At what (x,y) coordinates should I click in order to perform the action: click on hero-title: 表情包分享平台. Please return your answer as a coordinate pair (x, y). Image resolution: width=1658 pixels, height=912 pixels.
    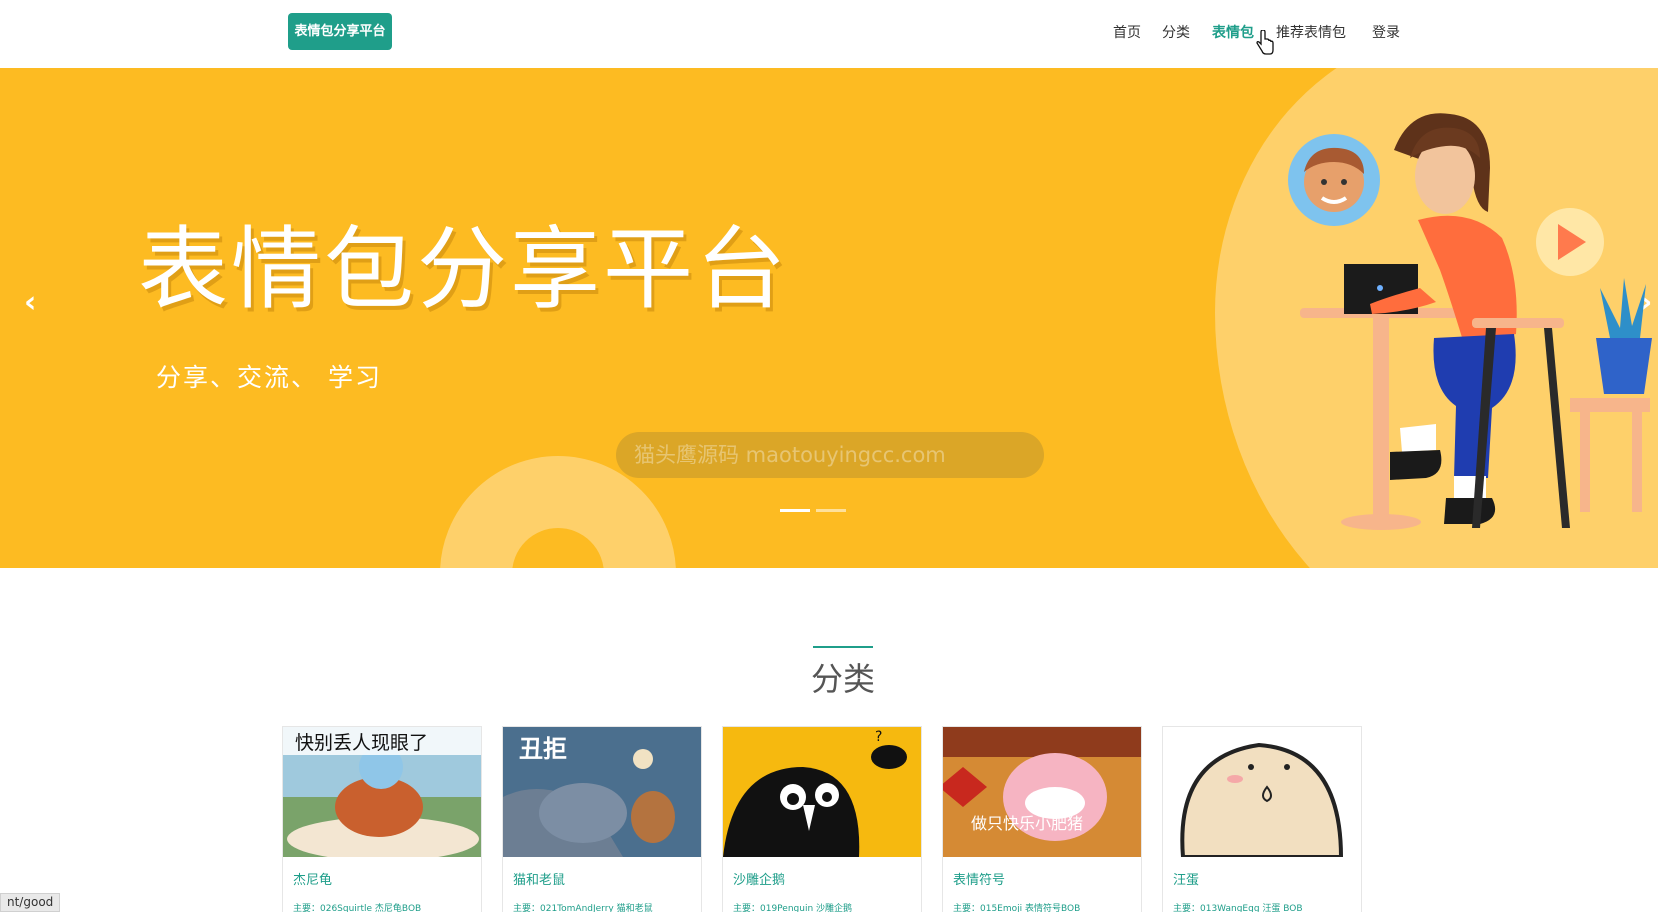
    Looking at the image, I should click on (463, 269).